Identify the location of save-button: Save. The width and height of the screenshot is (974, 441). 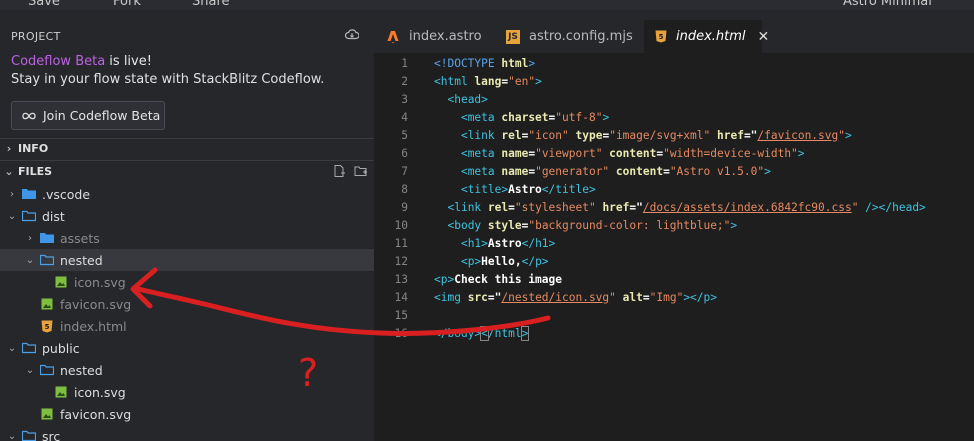
(44, 4).